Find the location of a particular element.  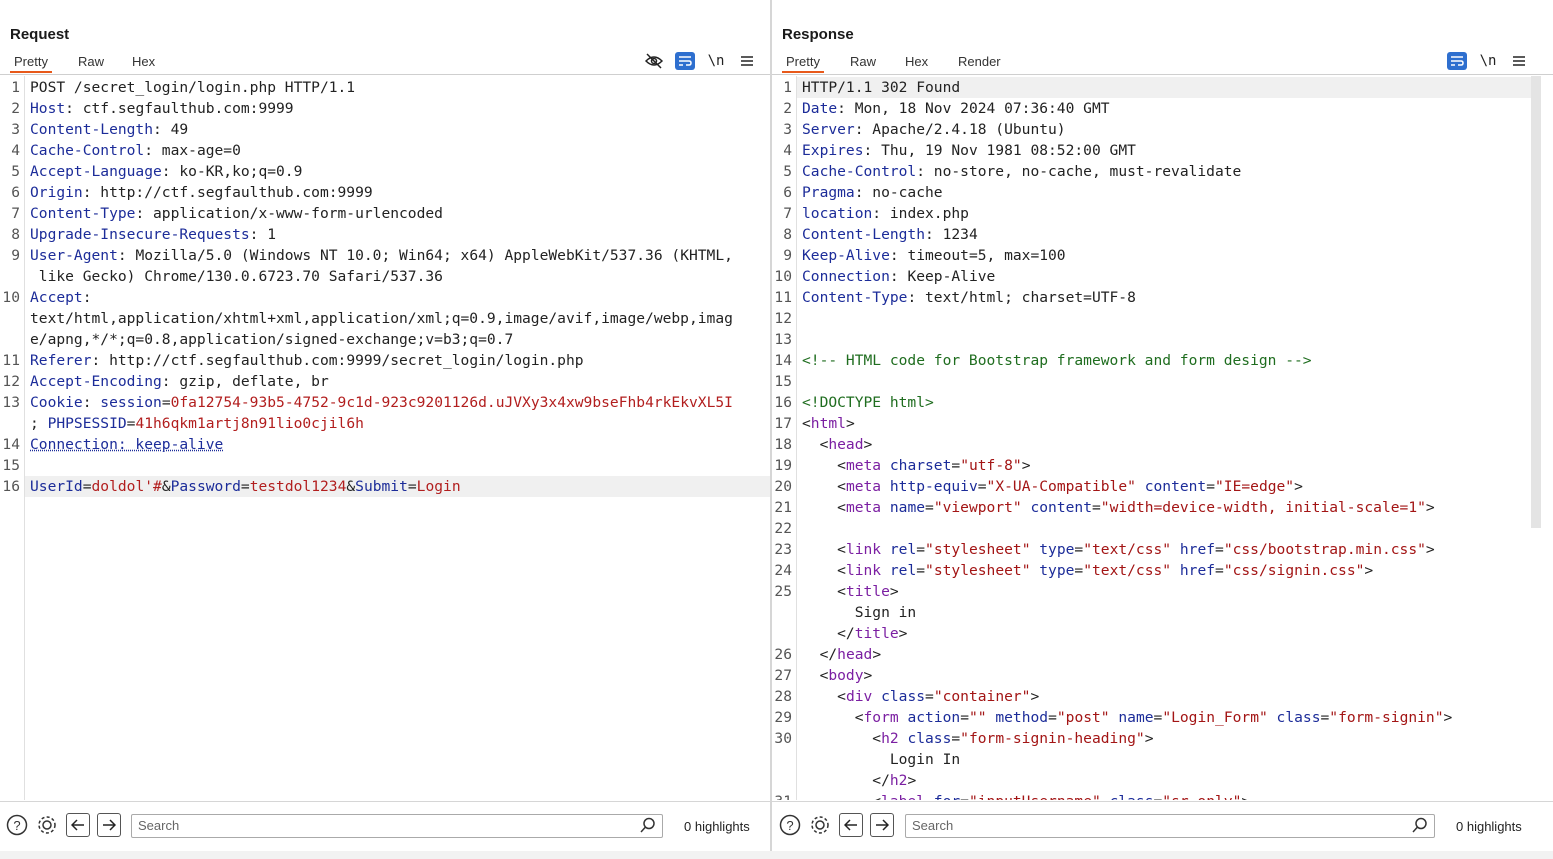

highlights-count: 0 highlights is located at coordinates (717, 826).